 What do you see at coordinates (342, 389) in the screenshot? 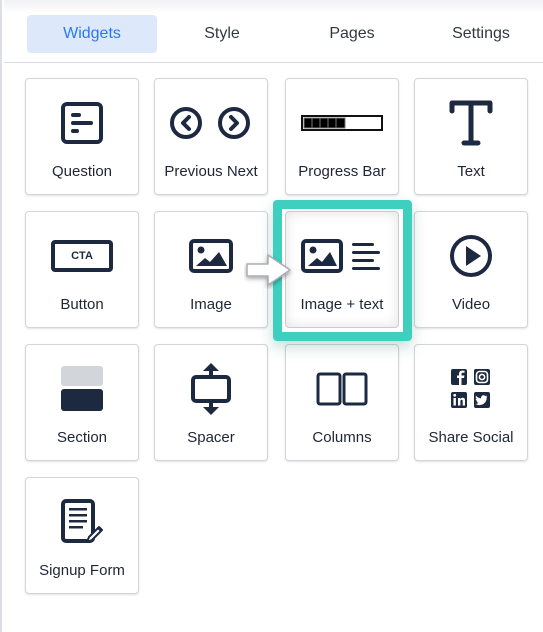
I see `columns-icon` at bounding box center [342, 389].